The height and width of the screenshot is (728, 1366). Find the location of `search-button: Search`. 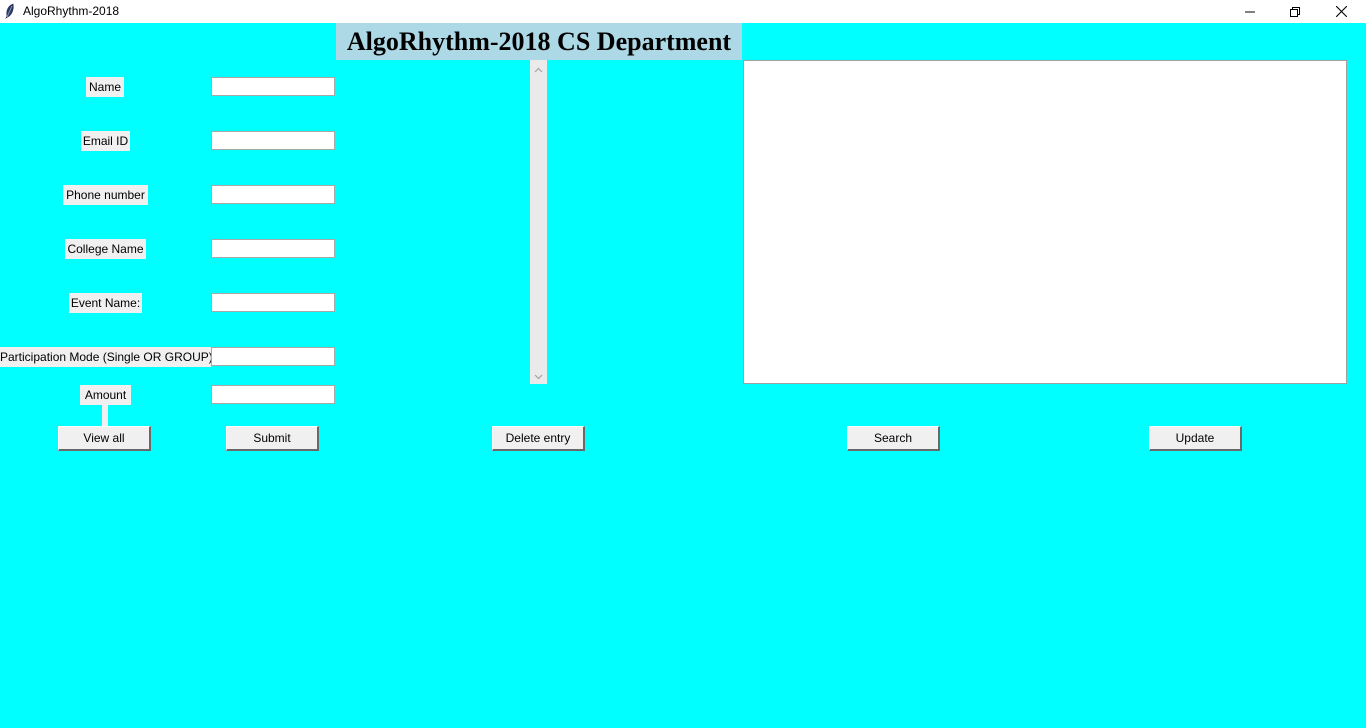

search-button: Search is located at coordinates (893, 438).